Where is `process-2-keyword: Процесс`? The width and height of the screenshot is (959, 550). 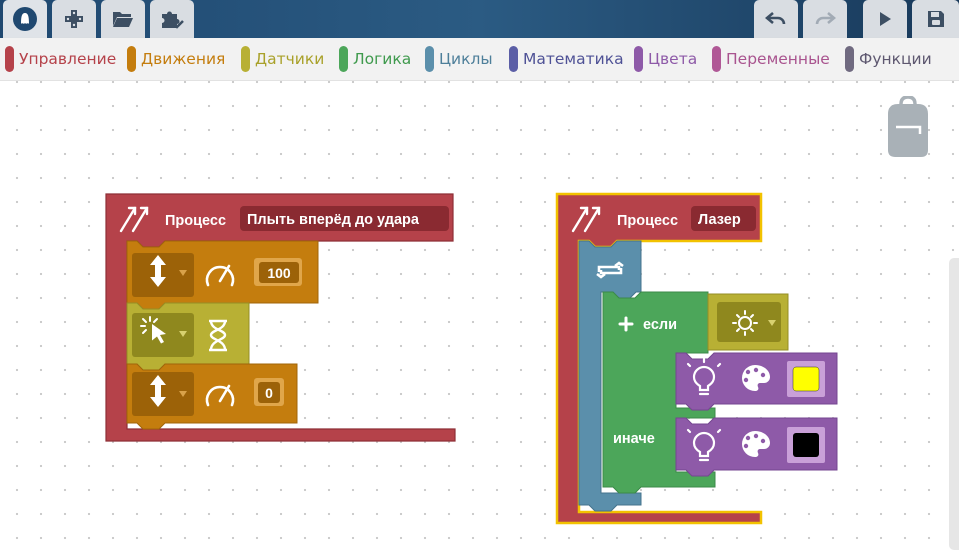 process-2-keyword: Процесс is located at coordinates (647, 221).